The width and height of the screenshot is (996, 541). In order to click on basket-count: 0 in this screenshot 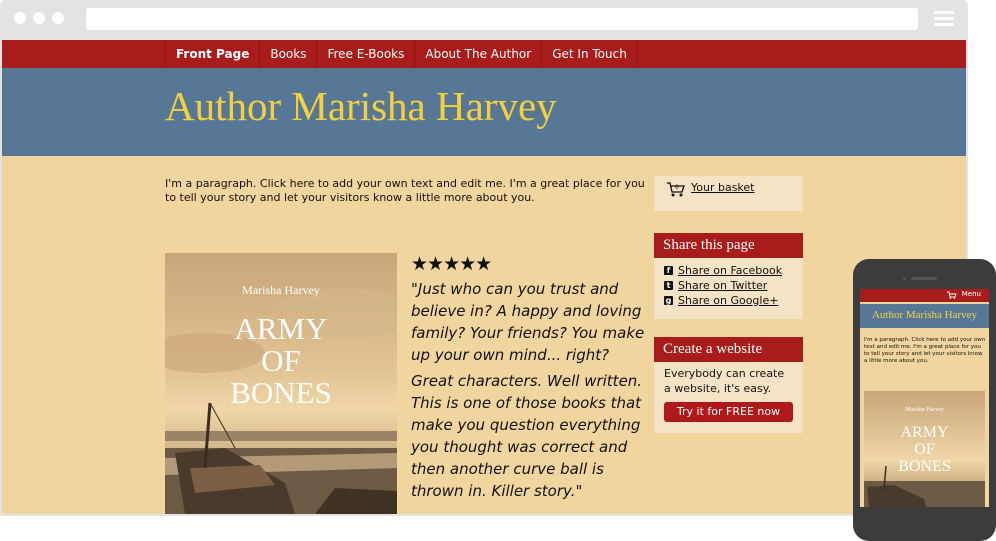, I will do `click(677, 187)`.